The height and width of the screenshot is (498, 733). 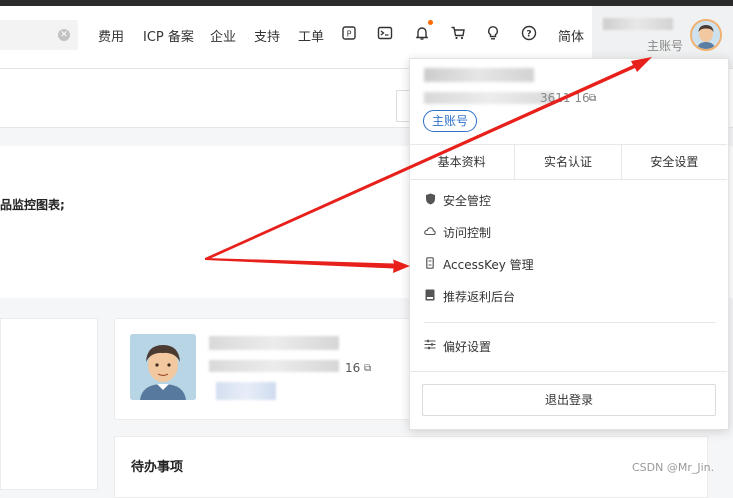 I want to click on profile-id-suffix: 16, so click(x=353, y=368).